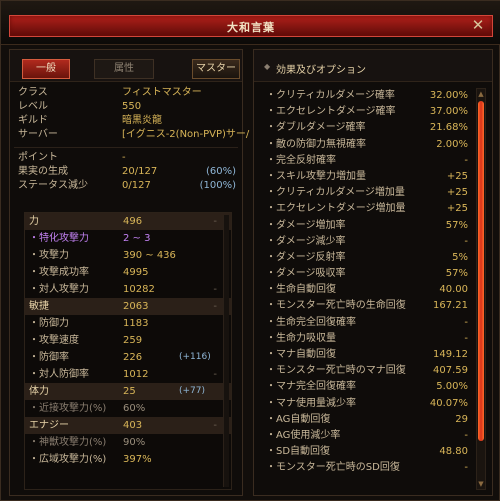 The image size is (500, 501). What do you see at coordinates (367, 452) in the screenshot?
I see `option-row: ・SD自動回復 48.80` at bounding box center [367, 452].